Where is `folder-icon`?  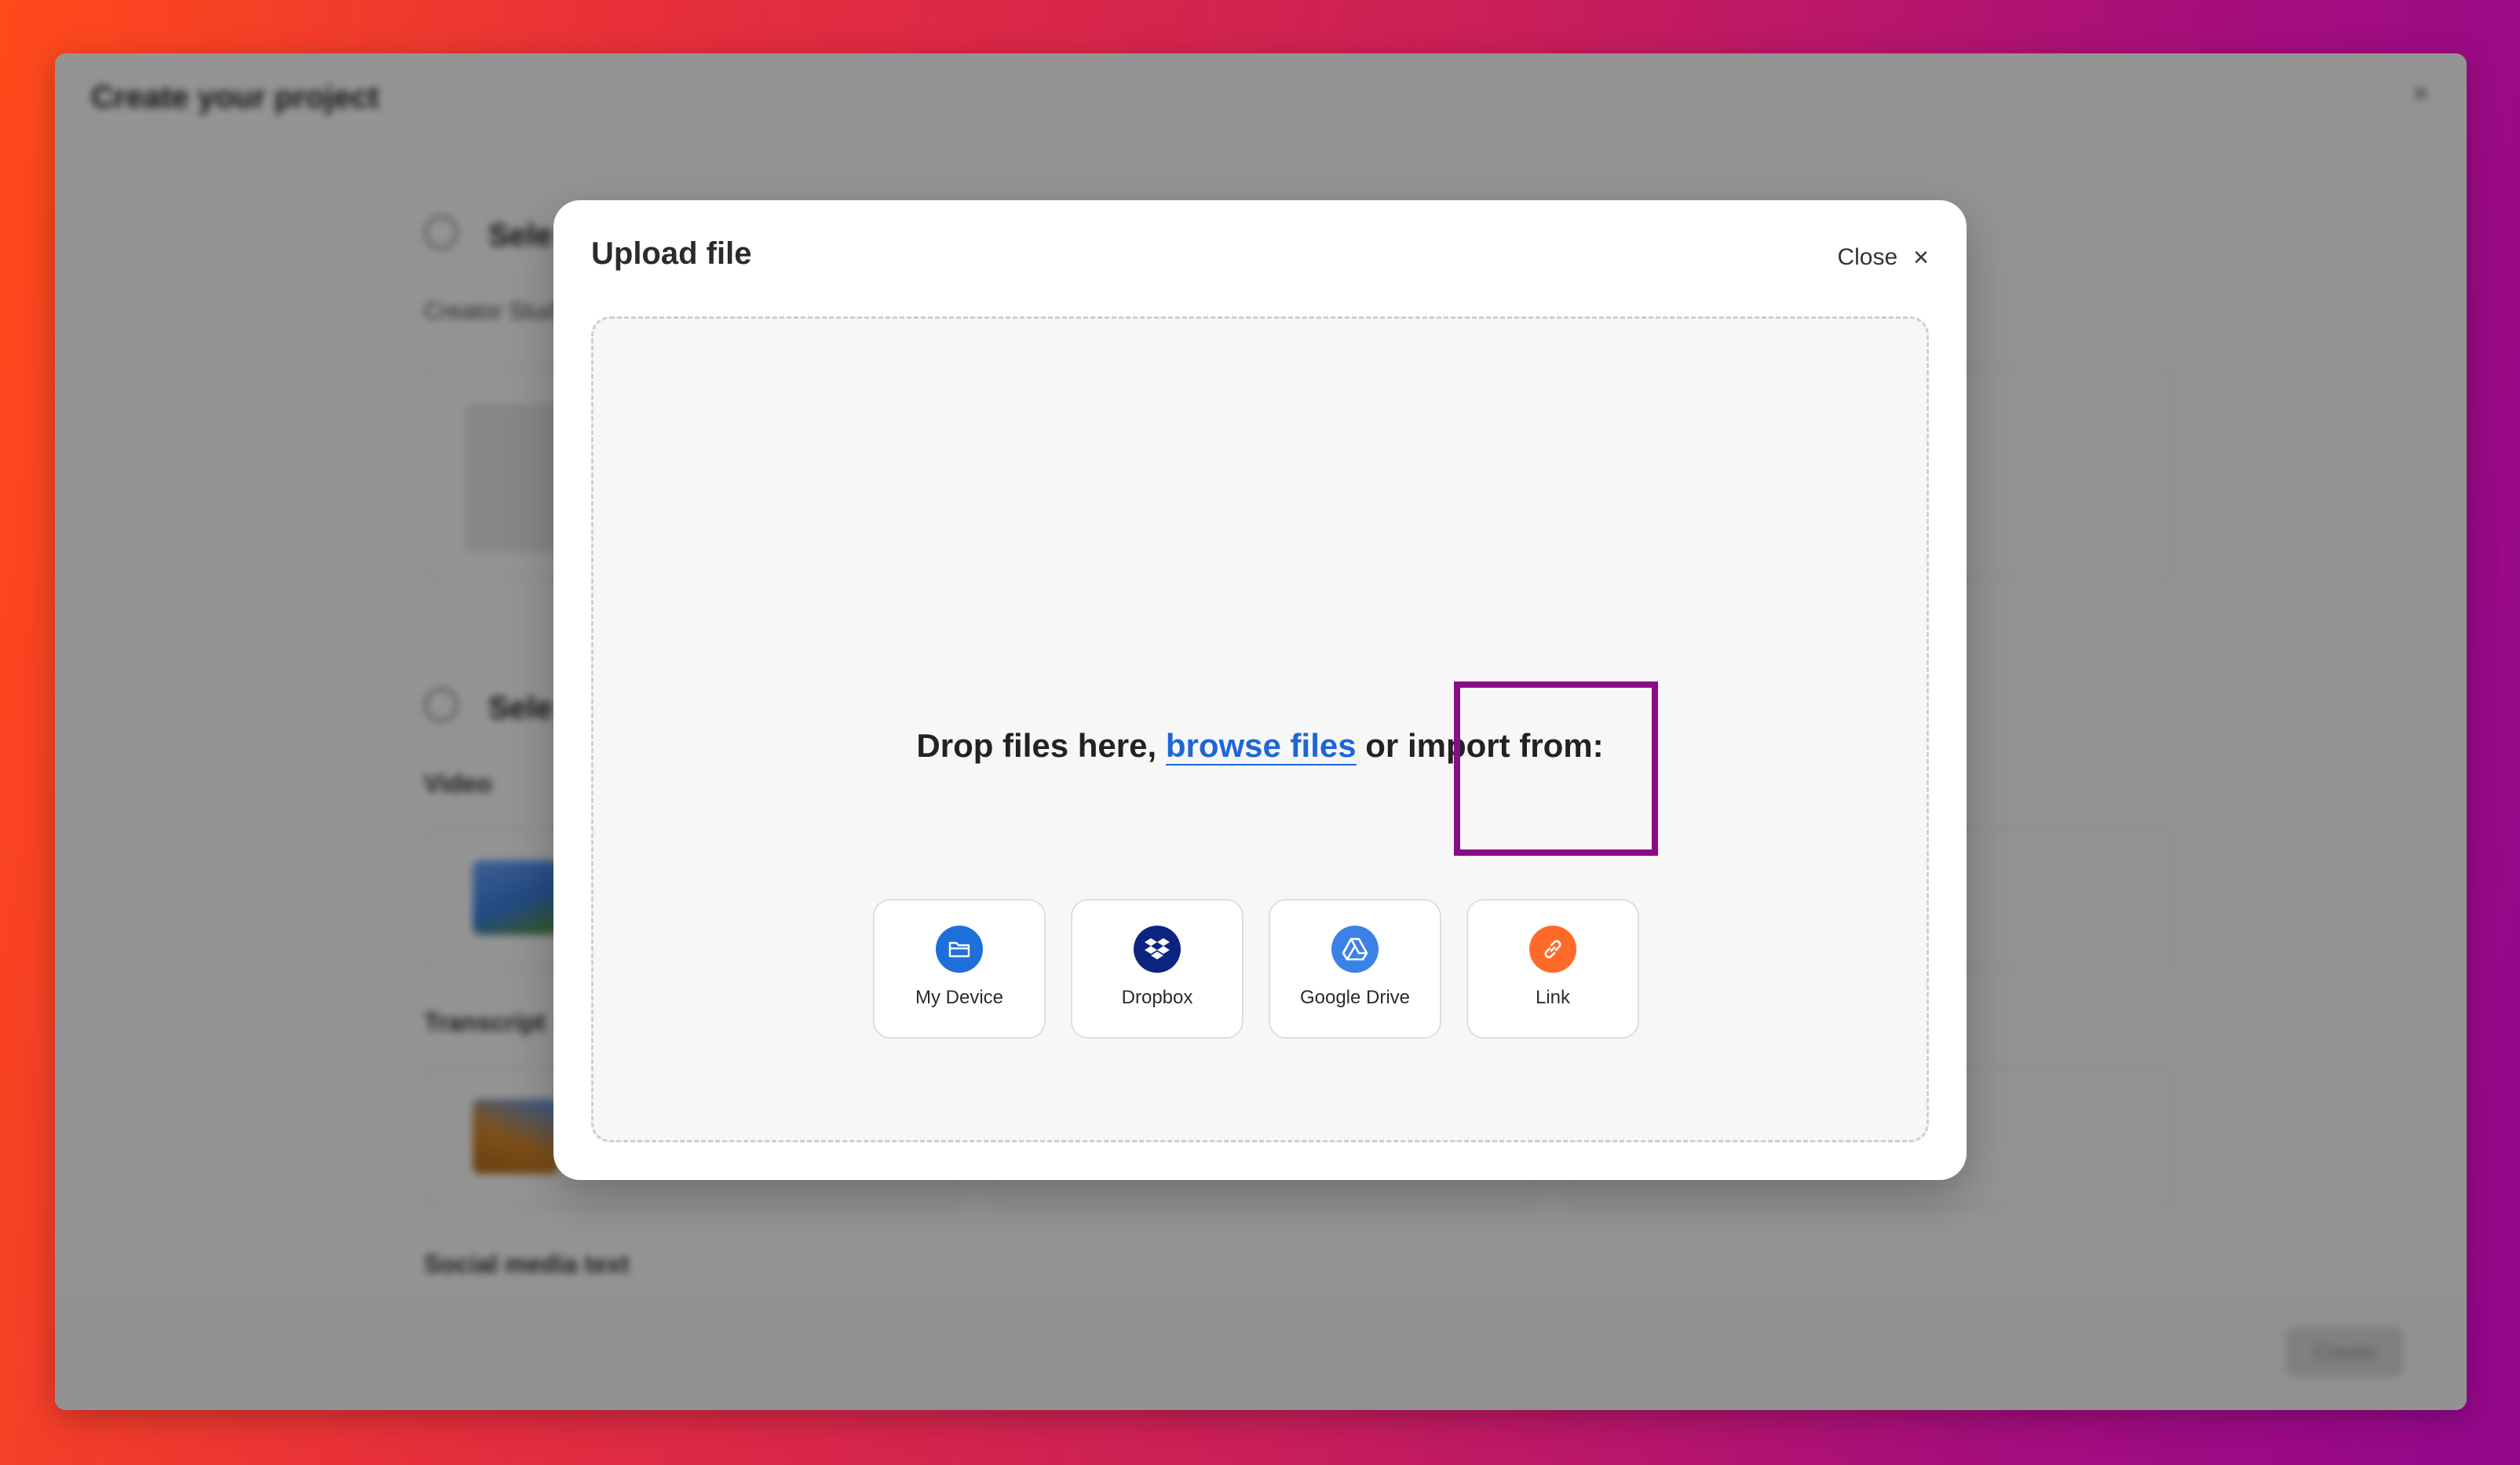 folder-icon is located at coordinates (959, 949).